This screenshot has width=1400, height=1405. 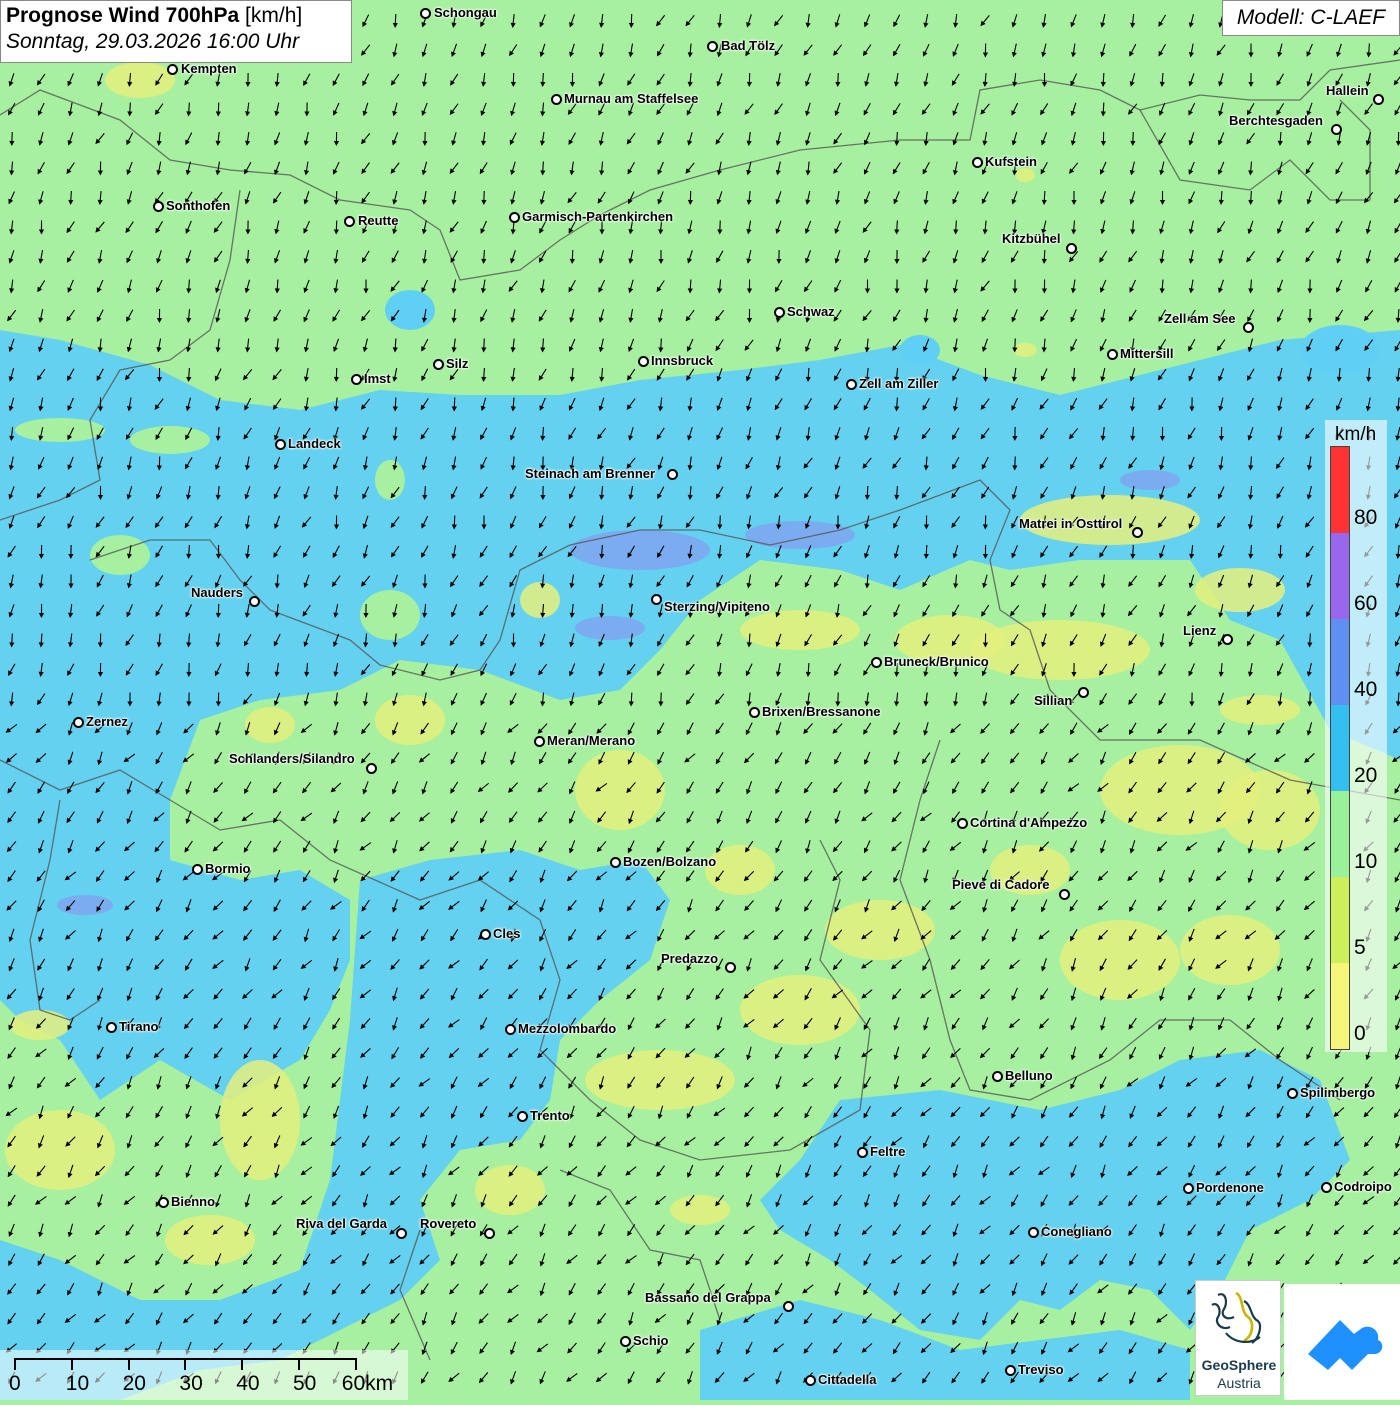 What do you see at coordinates (1363, 1186) in the screenshot?
I see `city-label: Codroipo` at bounding box center [1363, 1186].